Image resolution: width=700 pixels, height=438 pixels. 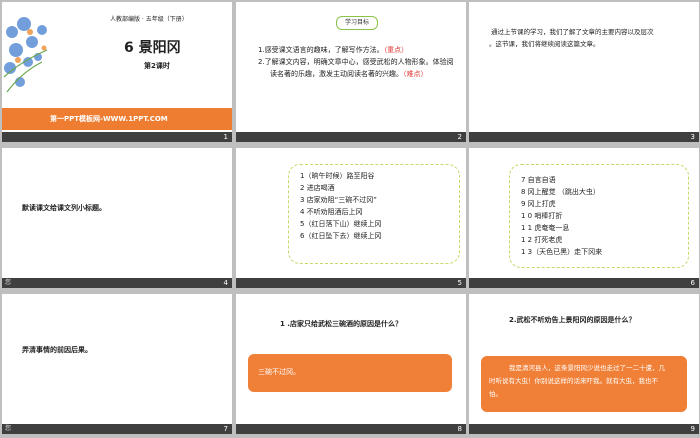 I want to click on slide-footer-bar: 2, so click(x=351, y=137).